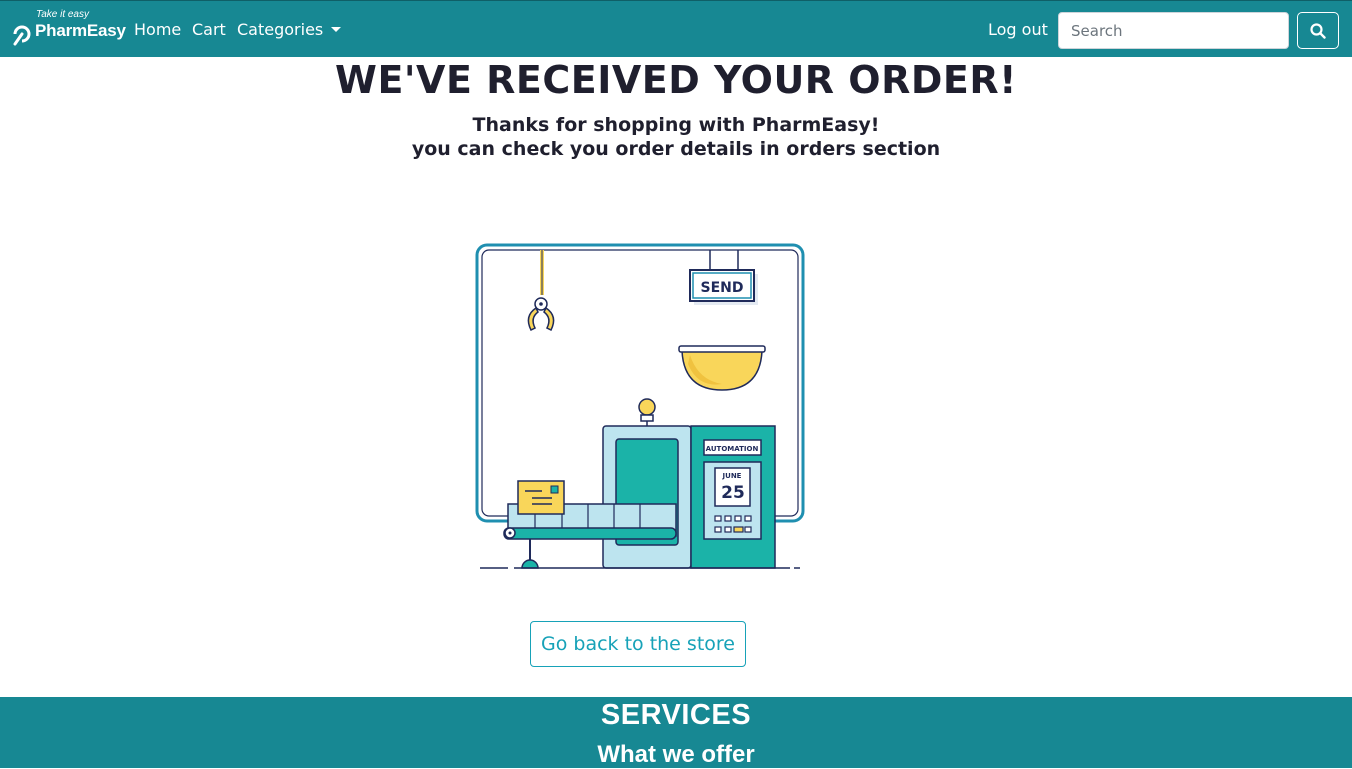 Image resolution: width=1352 pixels, height=769 pixels. Describe the element at coordinates (1018, 29) in the screenshot. I see `logout-link: Log out` at that location.